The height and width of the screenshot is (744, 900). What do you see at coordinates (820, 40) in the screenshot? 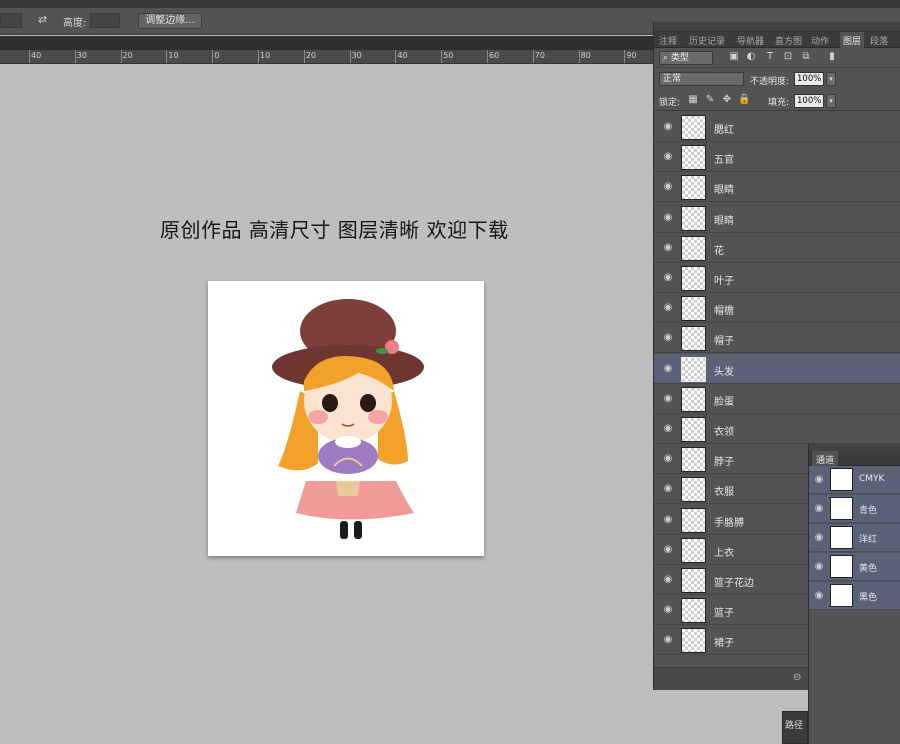
I see `tab-4: 动作` at bounding box center [820, 40].